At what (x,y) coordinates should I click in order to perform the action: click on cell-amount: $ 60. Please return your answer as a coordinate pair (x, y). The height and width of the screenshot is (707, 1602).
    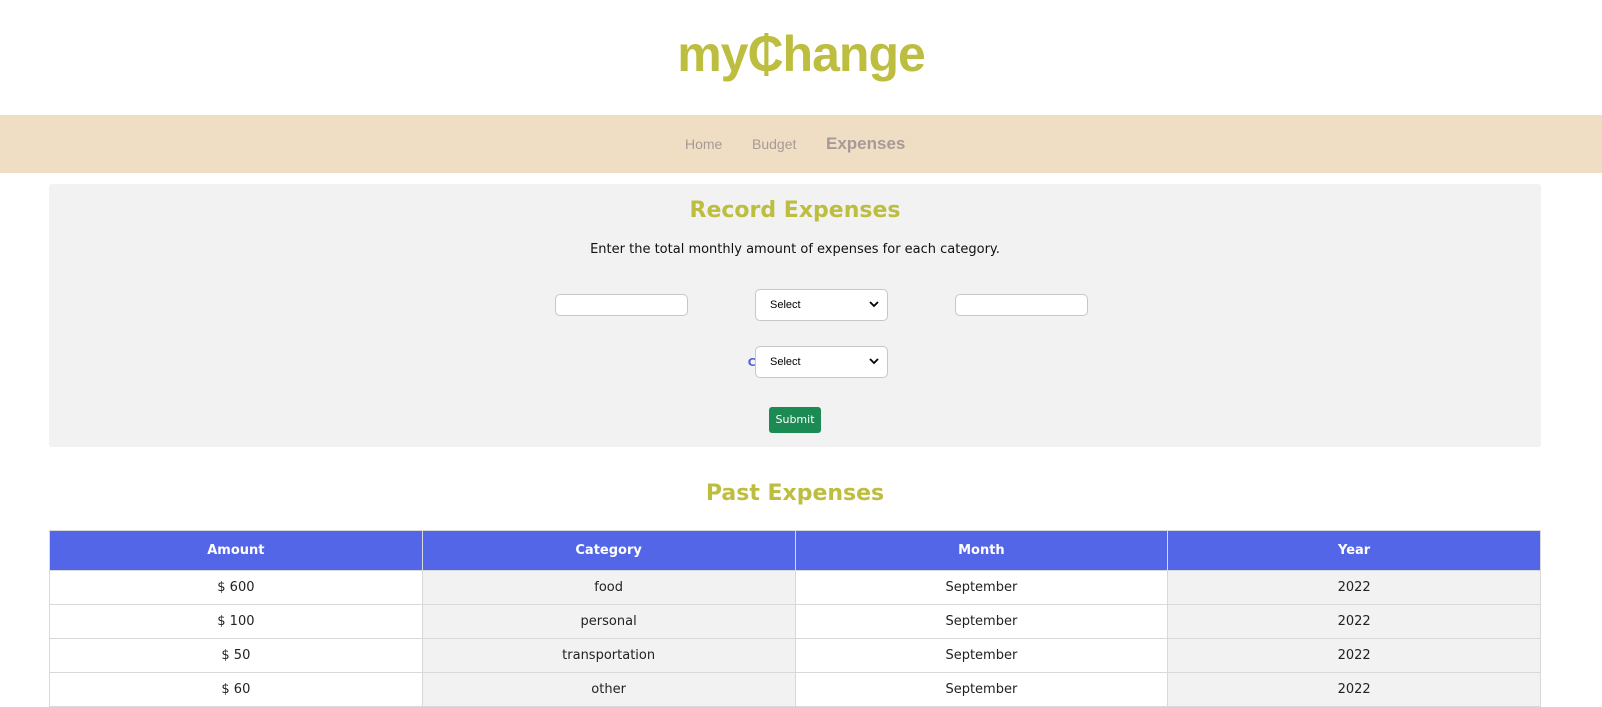
    Looking at the image, I should click on (236, 689).